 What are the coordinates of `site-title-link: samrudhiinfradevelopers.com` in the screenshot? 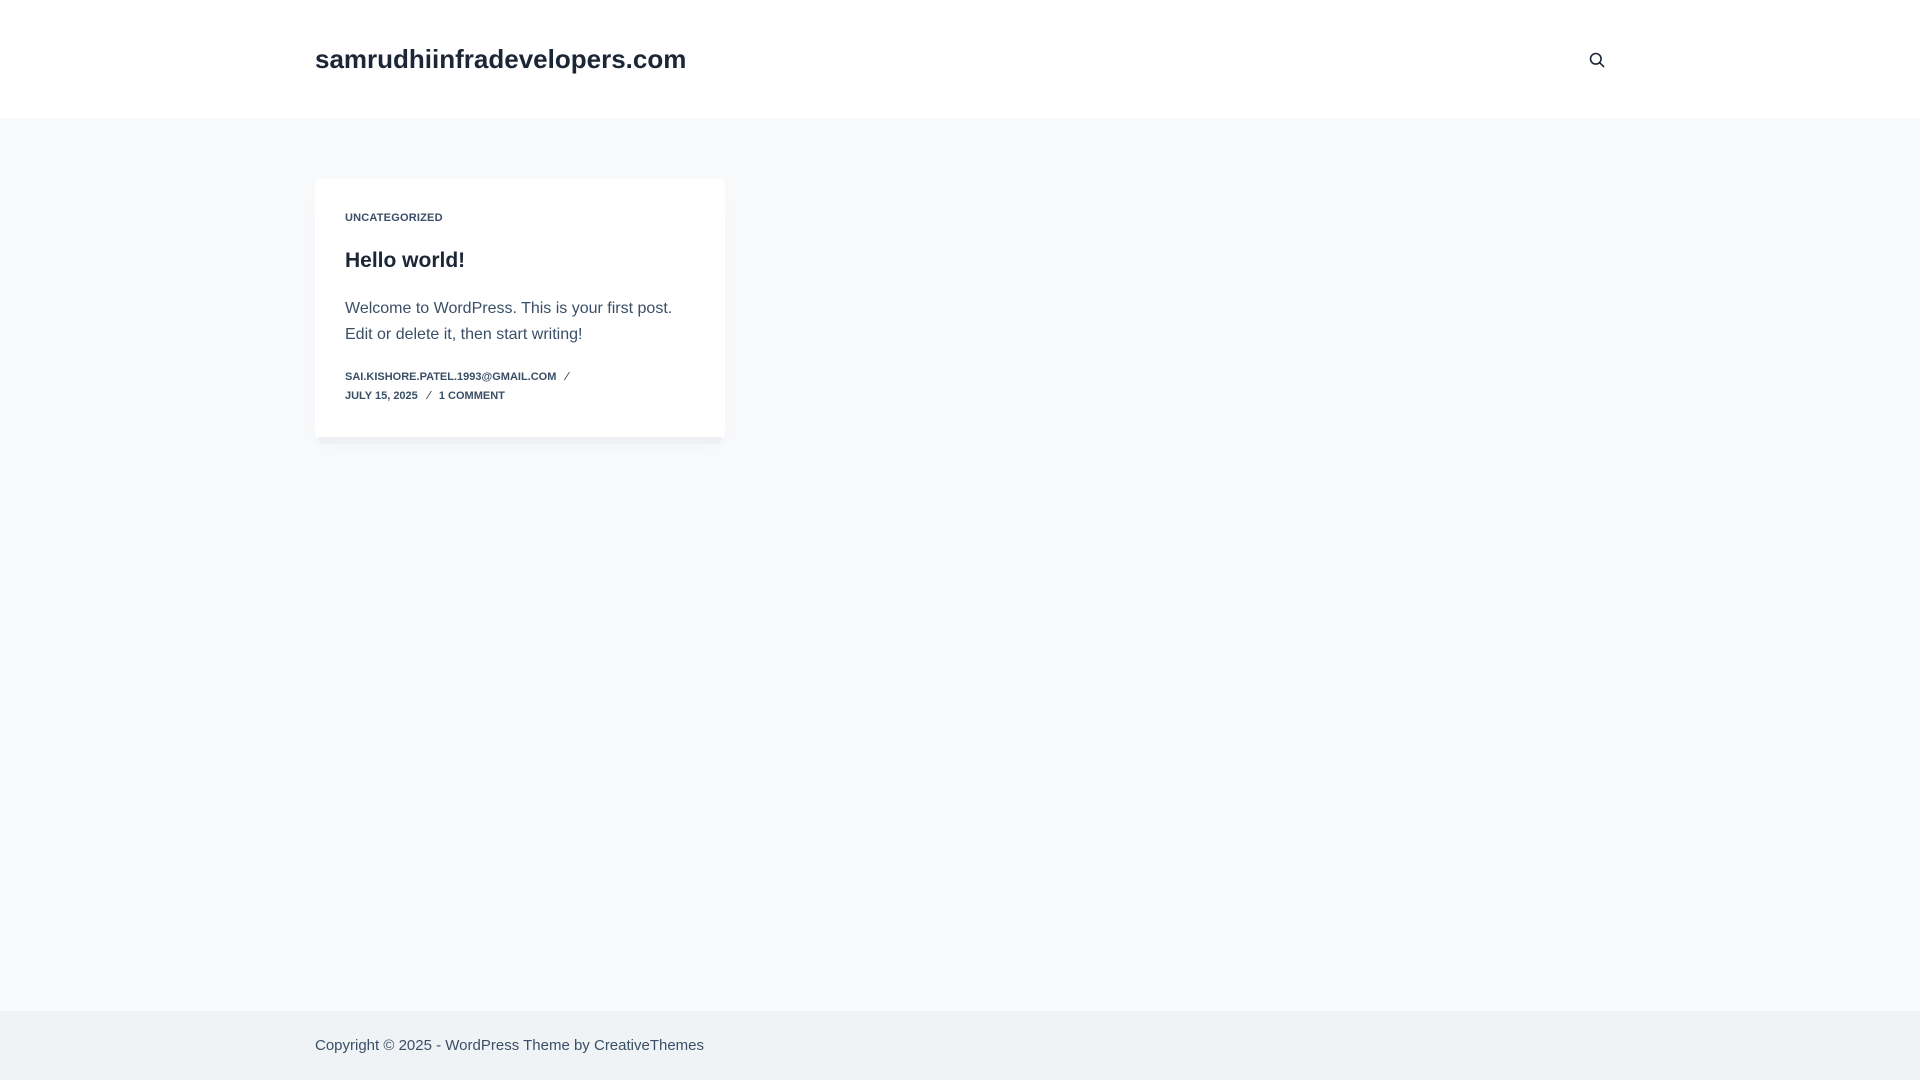 It's located at (500, 59).